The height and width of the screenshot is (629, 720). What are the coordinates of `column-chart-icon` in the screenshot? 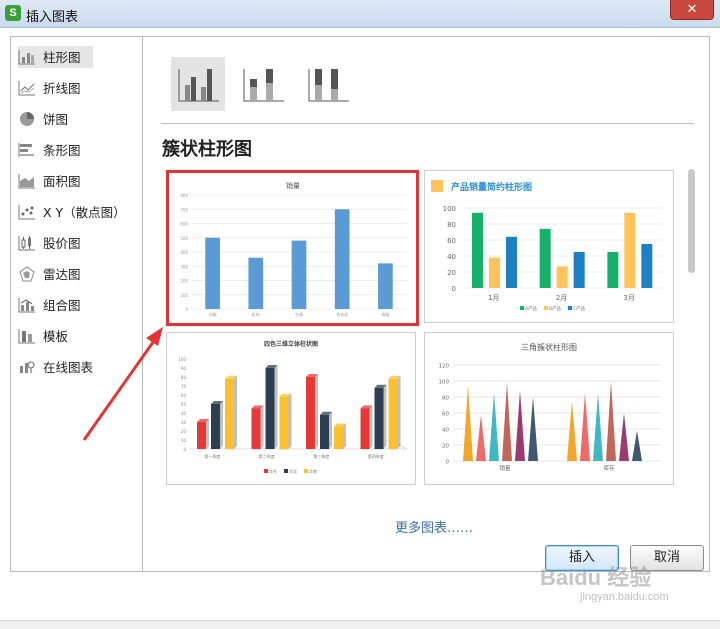 It's located at (26, 56).